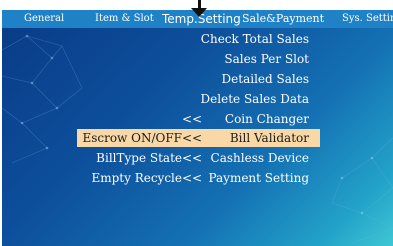 The image size is (393, 246). I want to click on tab-general: General, so click(44, 19).